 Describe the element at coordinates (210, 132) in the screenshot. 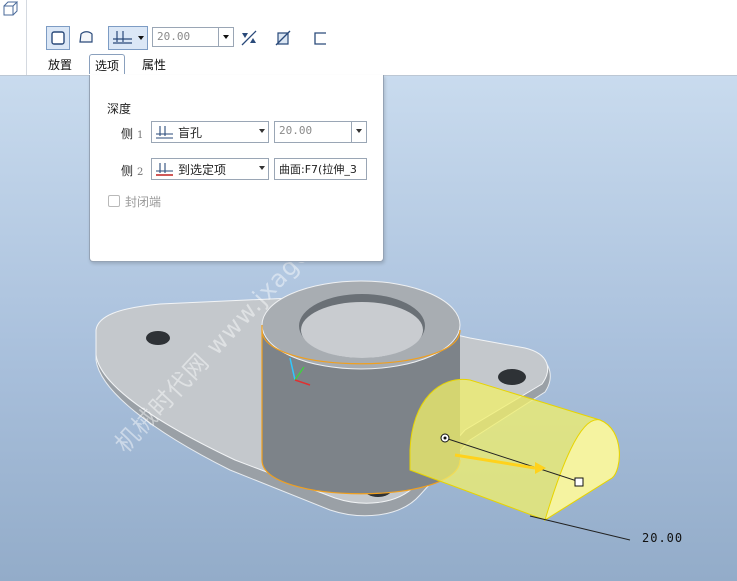

I see `side1-depth-type-select: 盲孔` at that location.